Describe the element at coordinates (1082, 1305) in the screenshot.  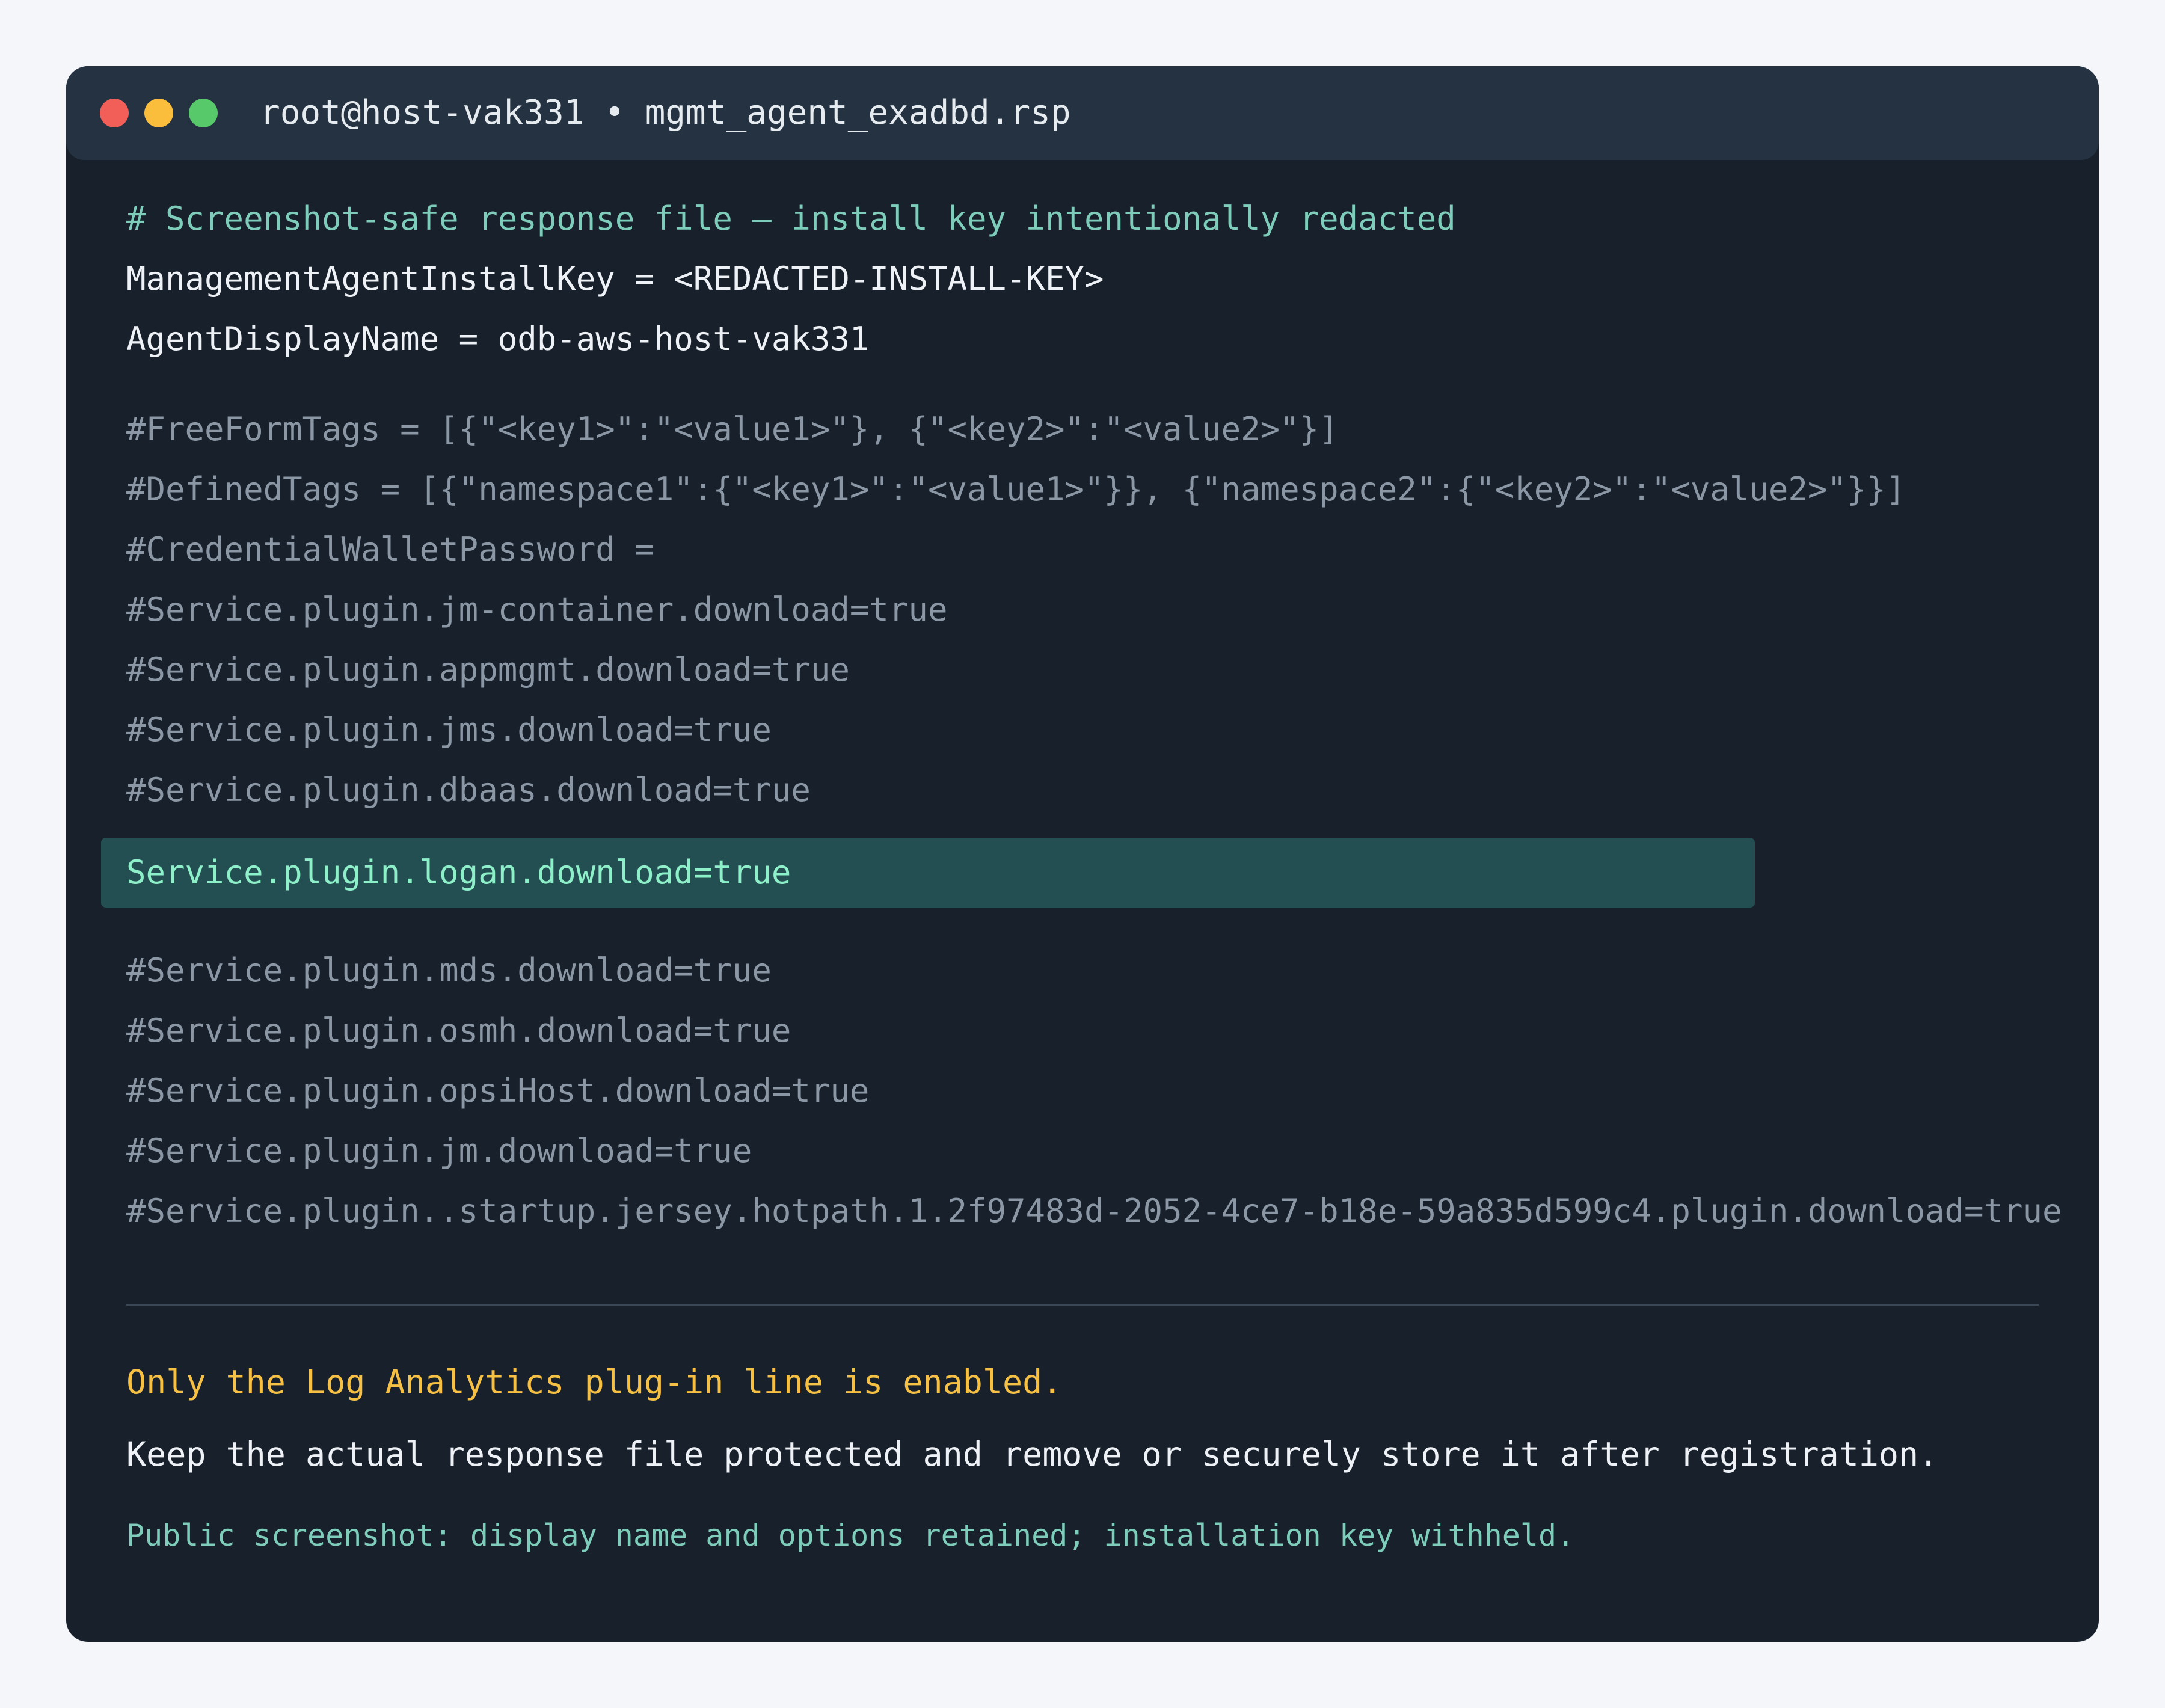
I see `section-divider` at that location.